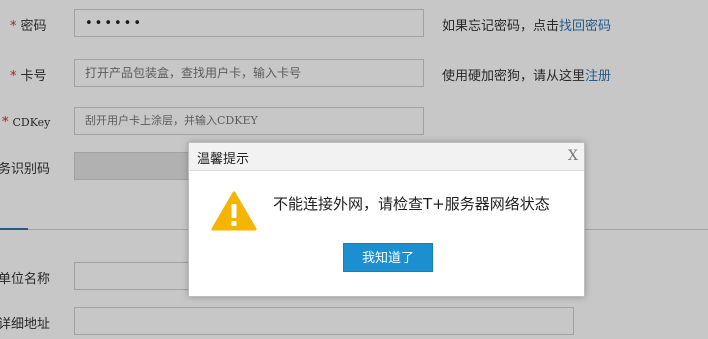 The height and width of the screenshot is (339, 708). Describe the element at coordinates (573, 156) in the screenshot. I see `close-icon: X` at that location.